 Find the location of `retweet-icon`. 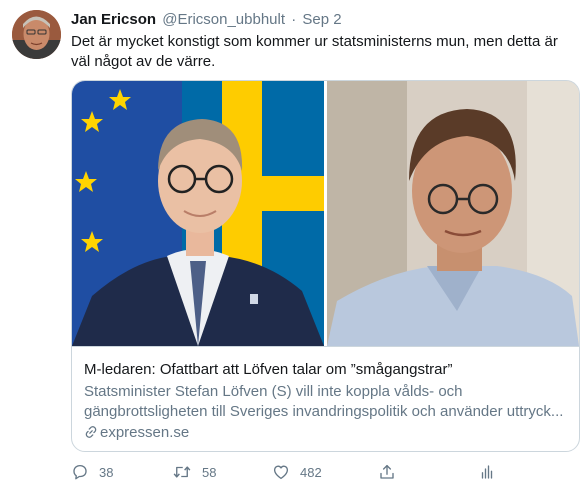

retweet-icon is located at coordinates (182, 472).